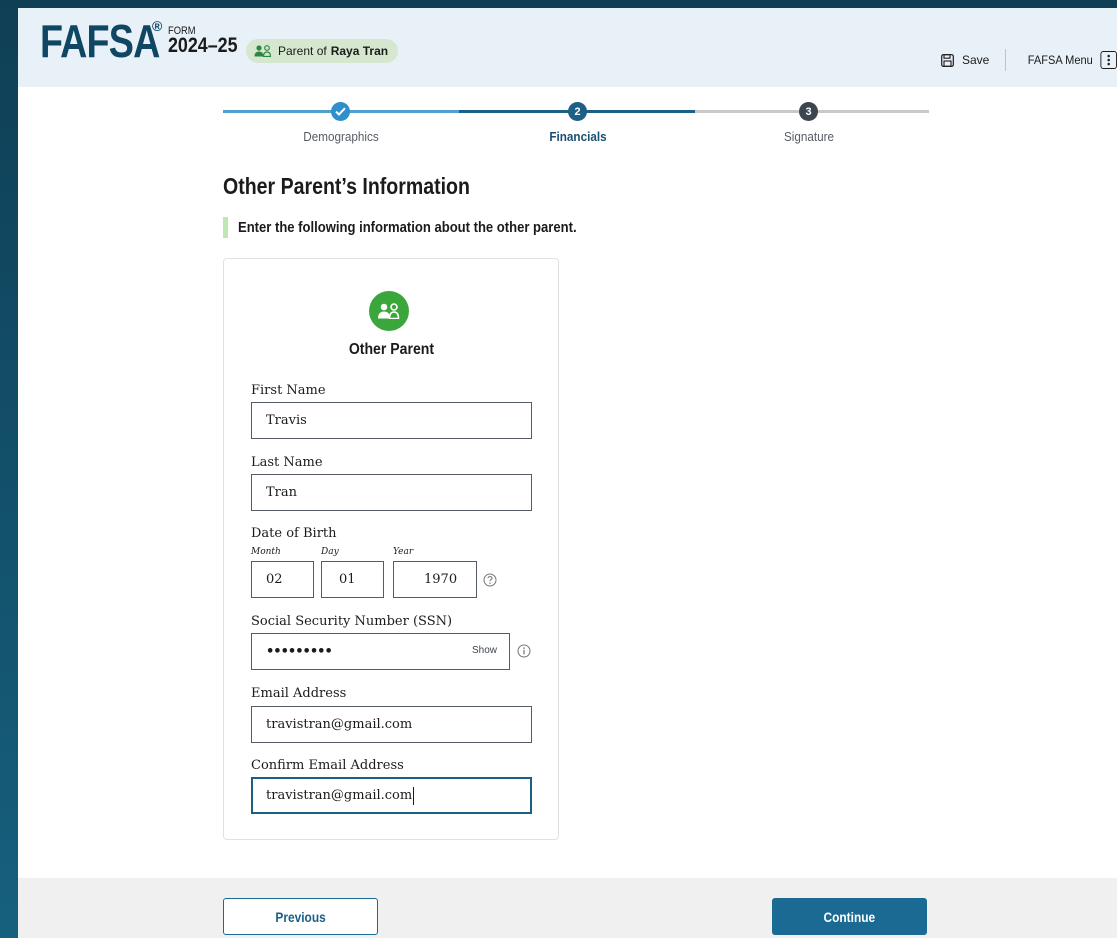 This screenshot has height=938, width=1117. Describe the element at coordinates (1061, 60) in the screenshot. I see `menu-label: FAFSA Menu` at that location.